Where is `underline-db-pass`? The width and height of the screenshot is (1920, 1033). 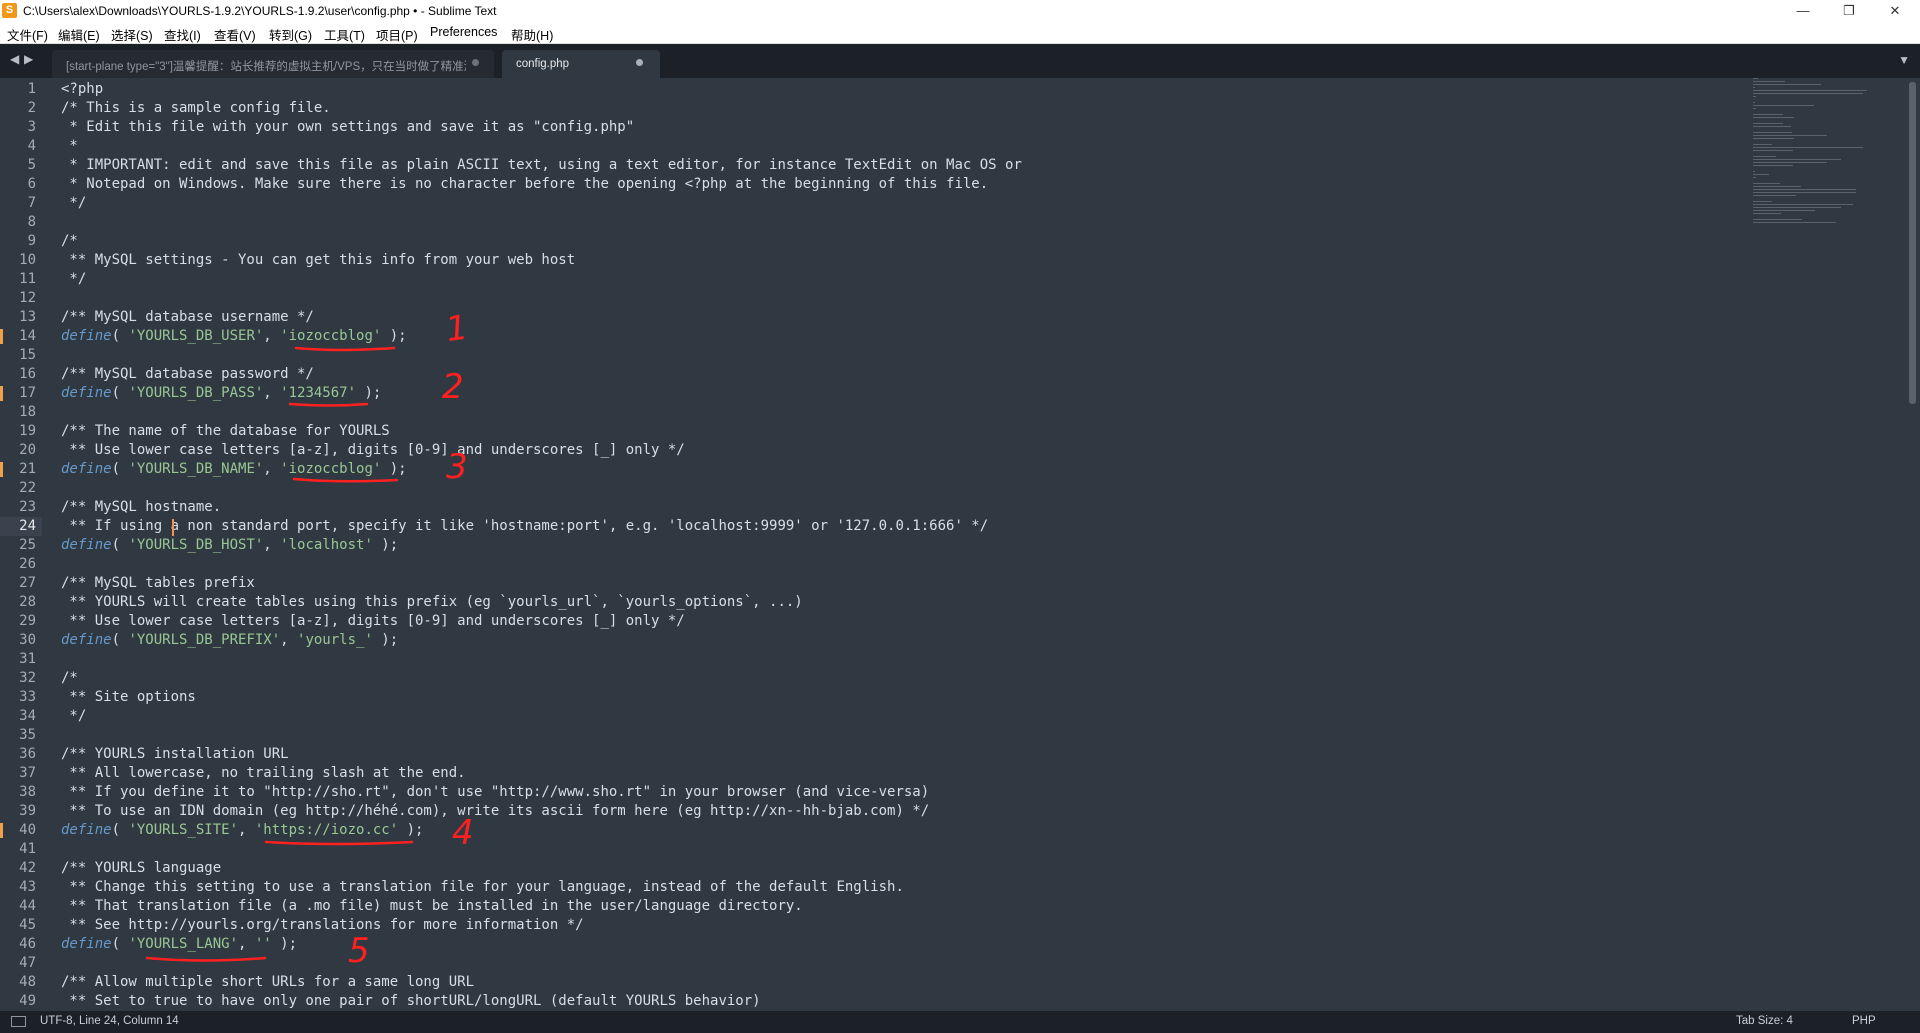
underline-db-pass is located at coordinates (328, 404).